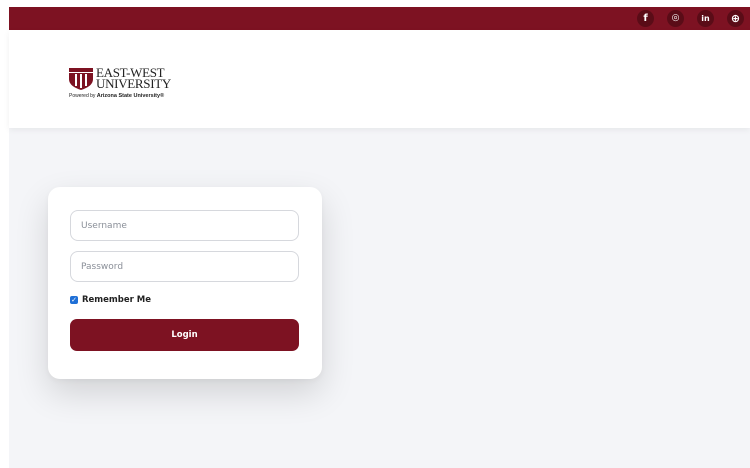 The height and width of the screenshot is (468, 750). What do you see at coordinates (83, 96) in the screenshot?
I see `powered-by-prefix: Powered by` at bounding box center [83, 96].